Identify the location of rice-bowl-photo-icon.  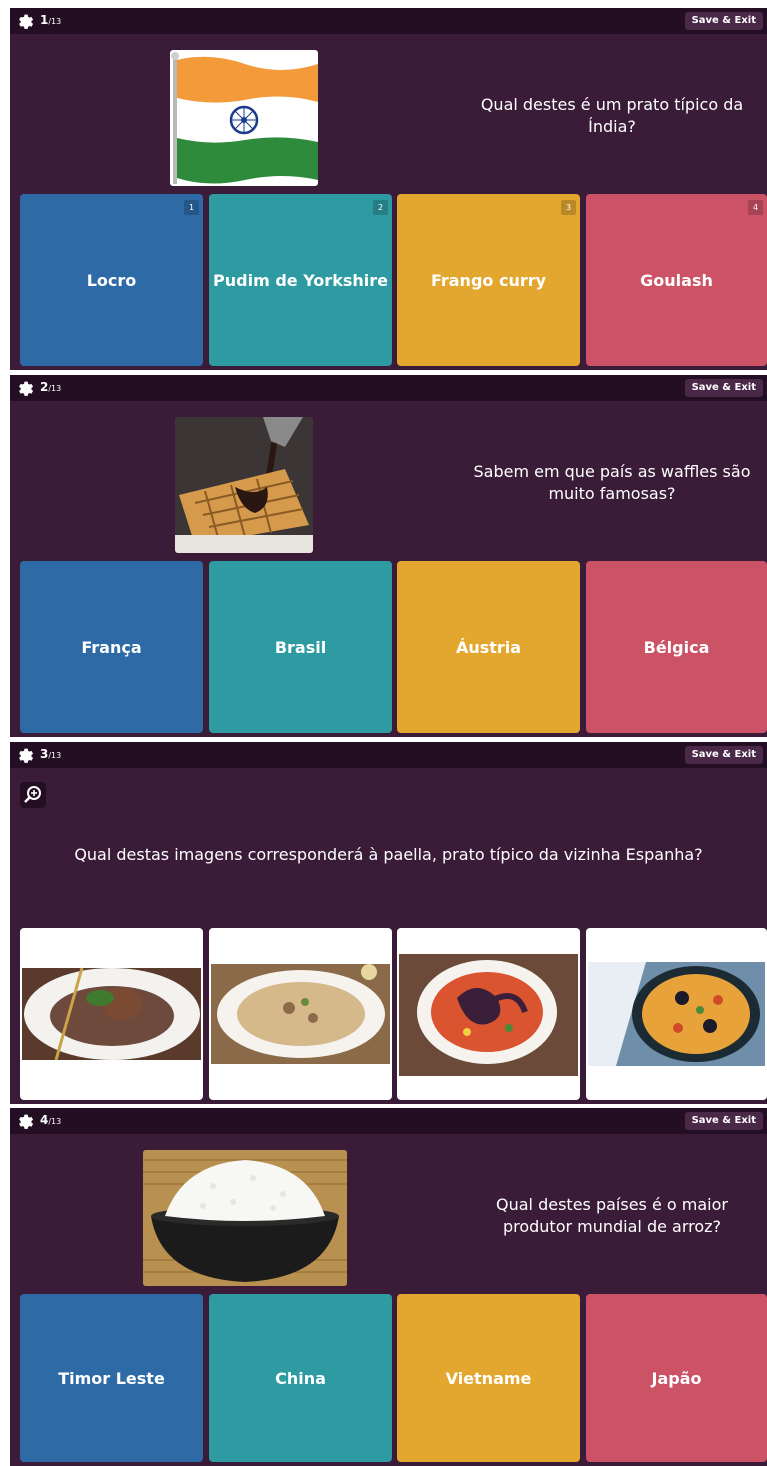
(245, 1218).